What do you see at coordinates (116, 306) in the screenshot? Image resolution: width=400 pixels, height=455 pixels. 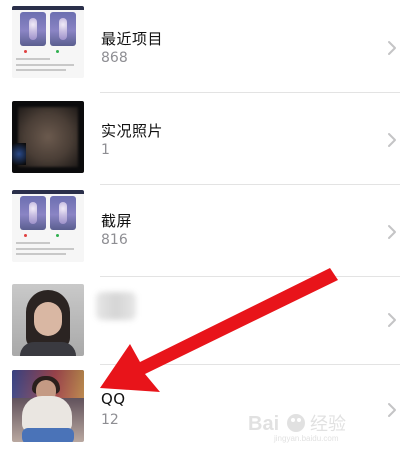 I see `blurred-album-title` at bounding box center [116, 306].